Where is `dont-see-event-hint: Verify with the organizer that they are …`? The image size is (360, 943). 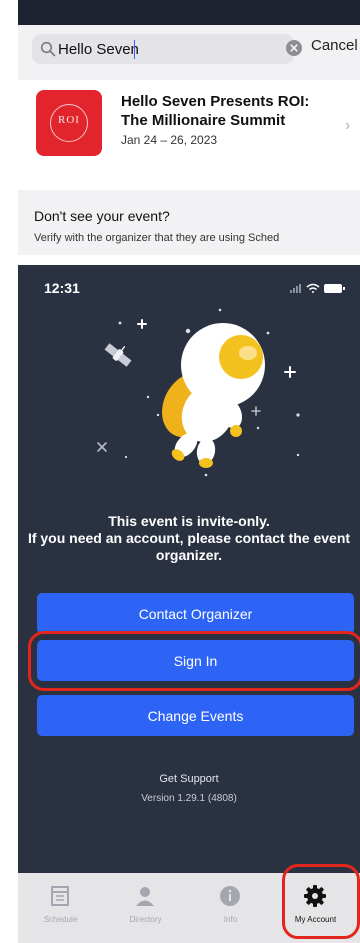 dont-see-event-hint: Verify with the organizer that they are … is located at coordinates (157, 238).